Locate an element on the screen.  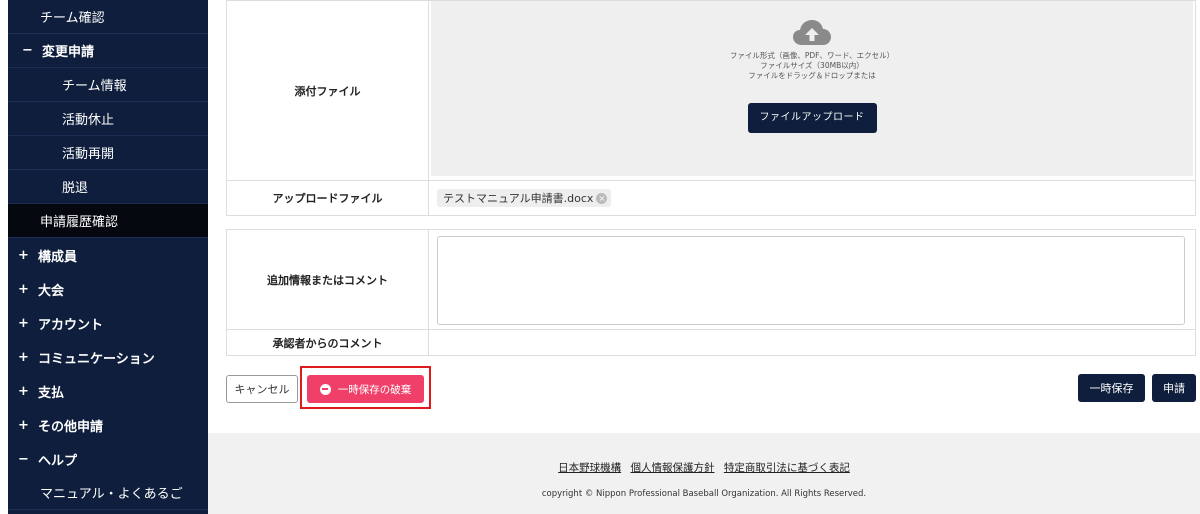
dropzone-drag-text: ファイルをドラッグ＆ドロップまたは is located at coordinates (812, 75).